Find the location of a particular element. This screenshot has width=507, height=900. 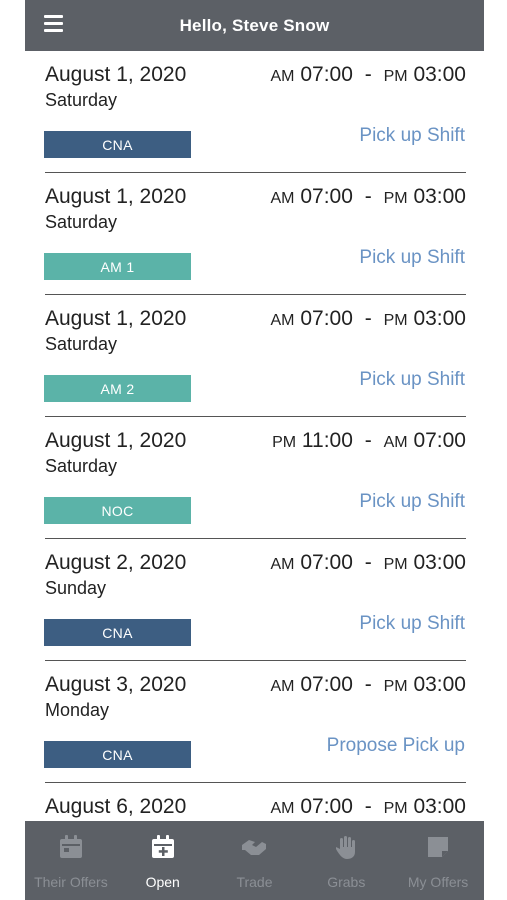

tab-grabs: Grabs is located at coordinates (346, 860).